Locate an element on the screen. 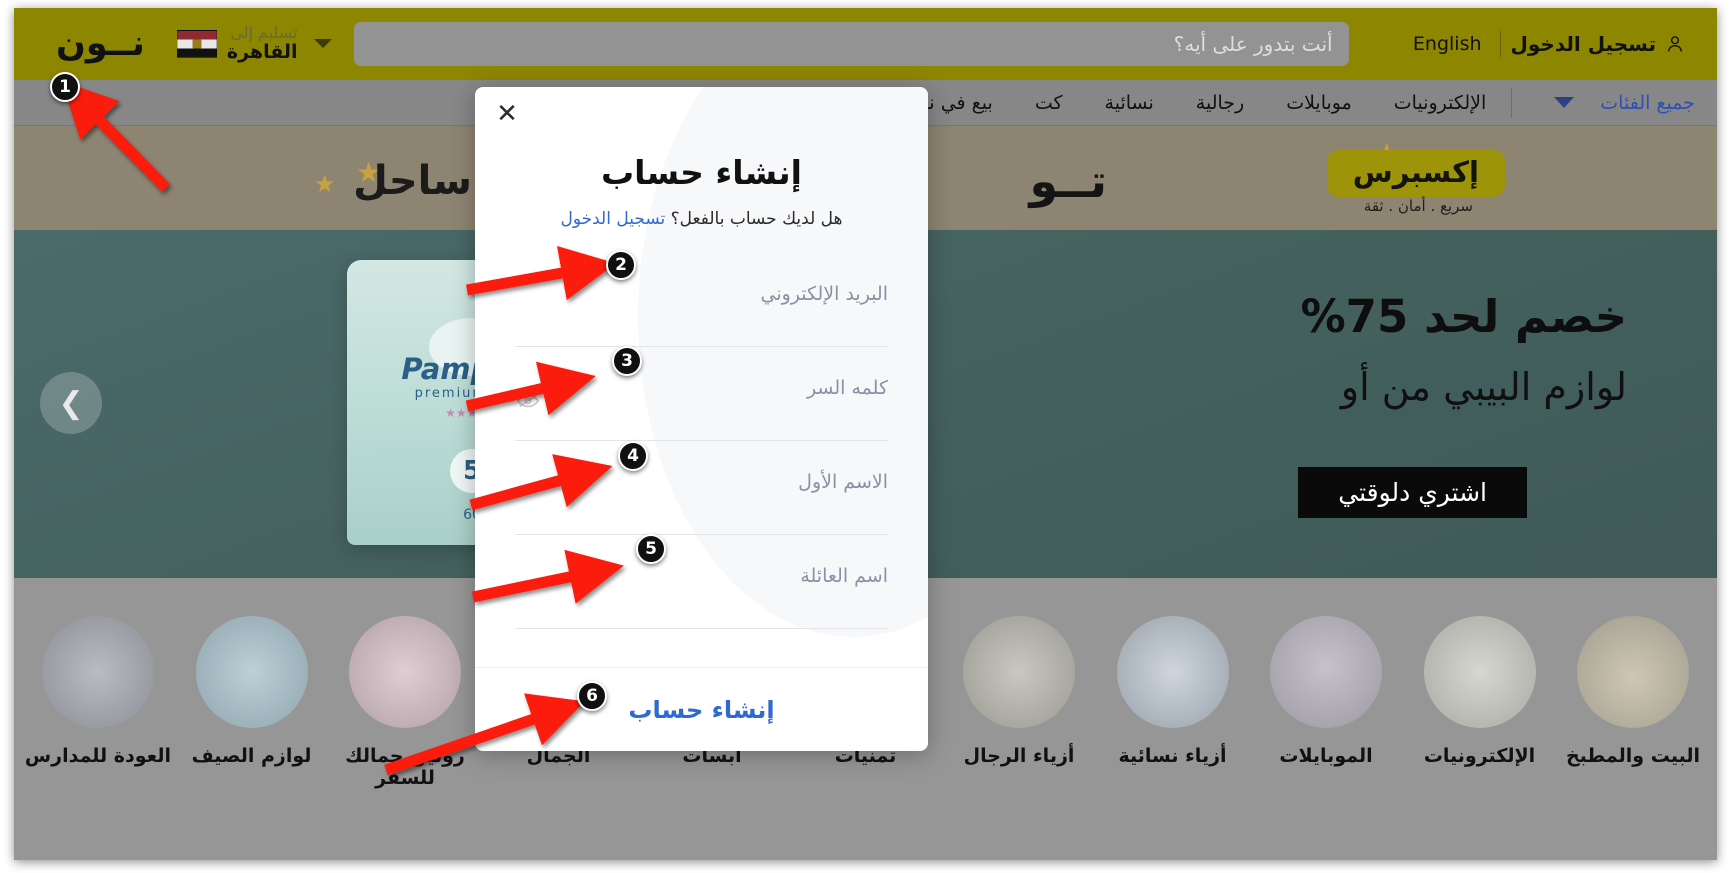  modal-subtitle-text: هل لديك حساب بالفعل؟ is located at coordinates (756, 219).